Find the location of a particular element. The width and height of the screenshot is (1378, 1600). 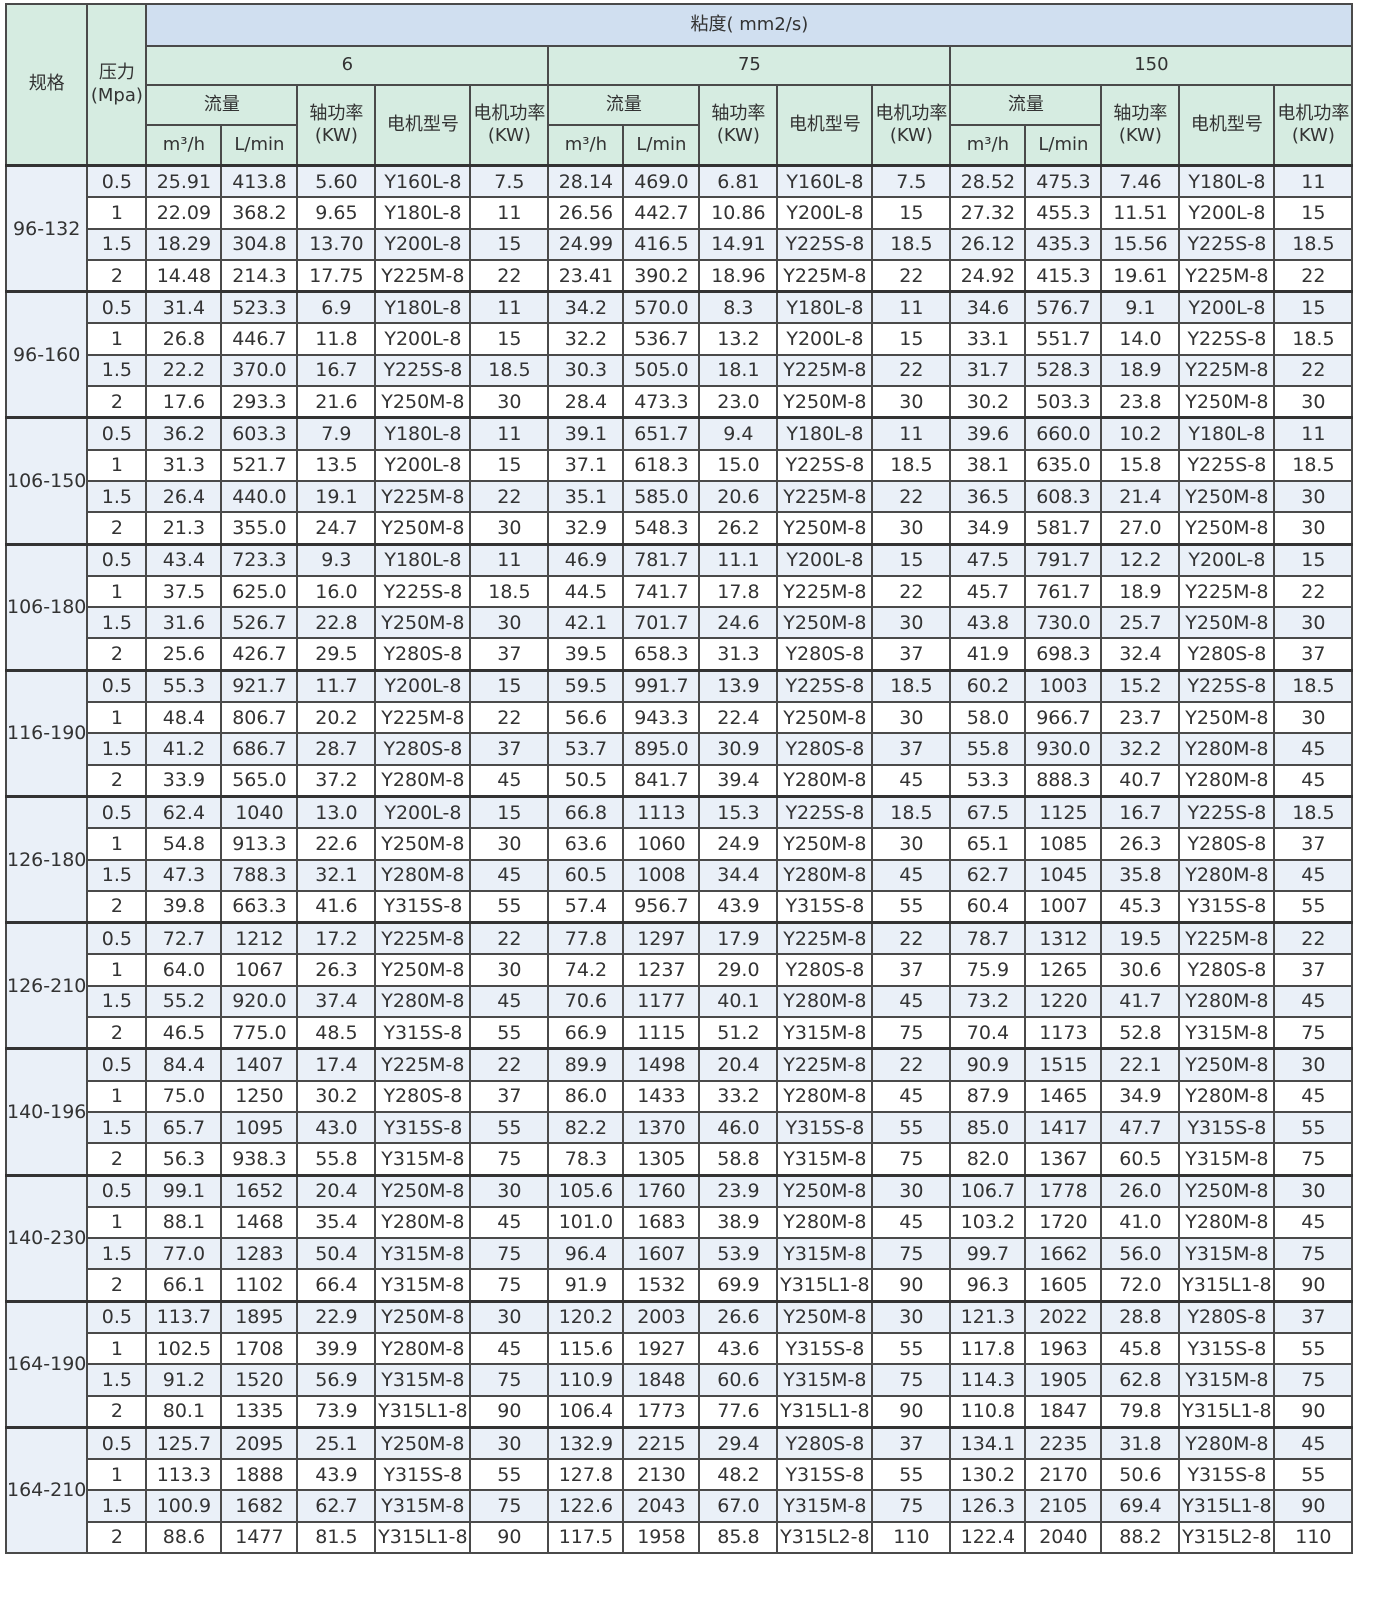

value-cell: 77.6 is located at coordinates (738, 1411).